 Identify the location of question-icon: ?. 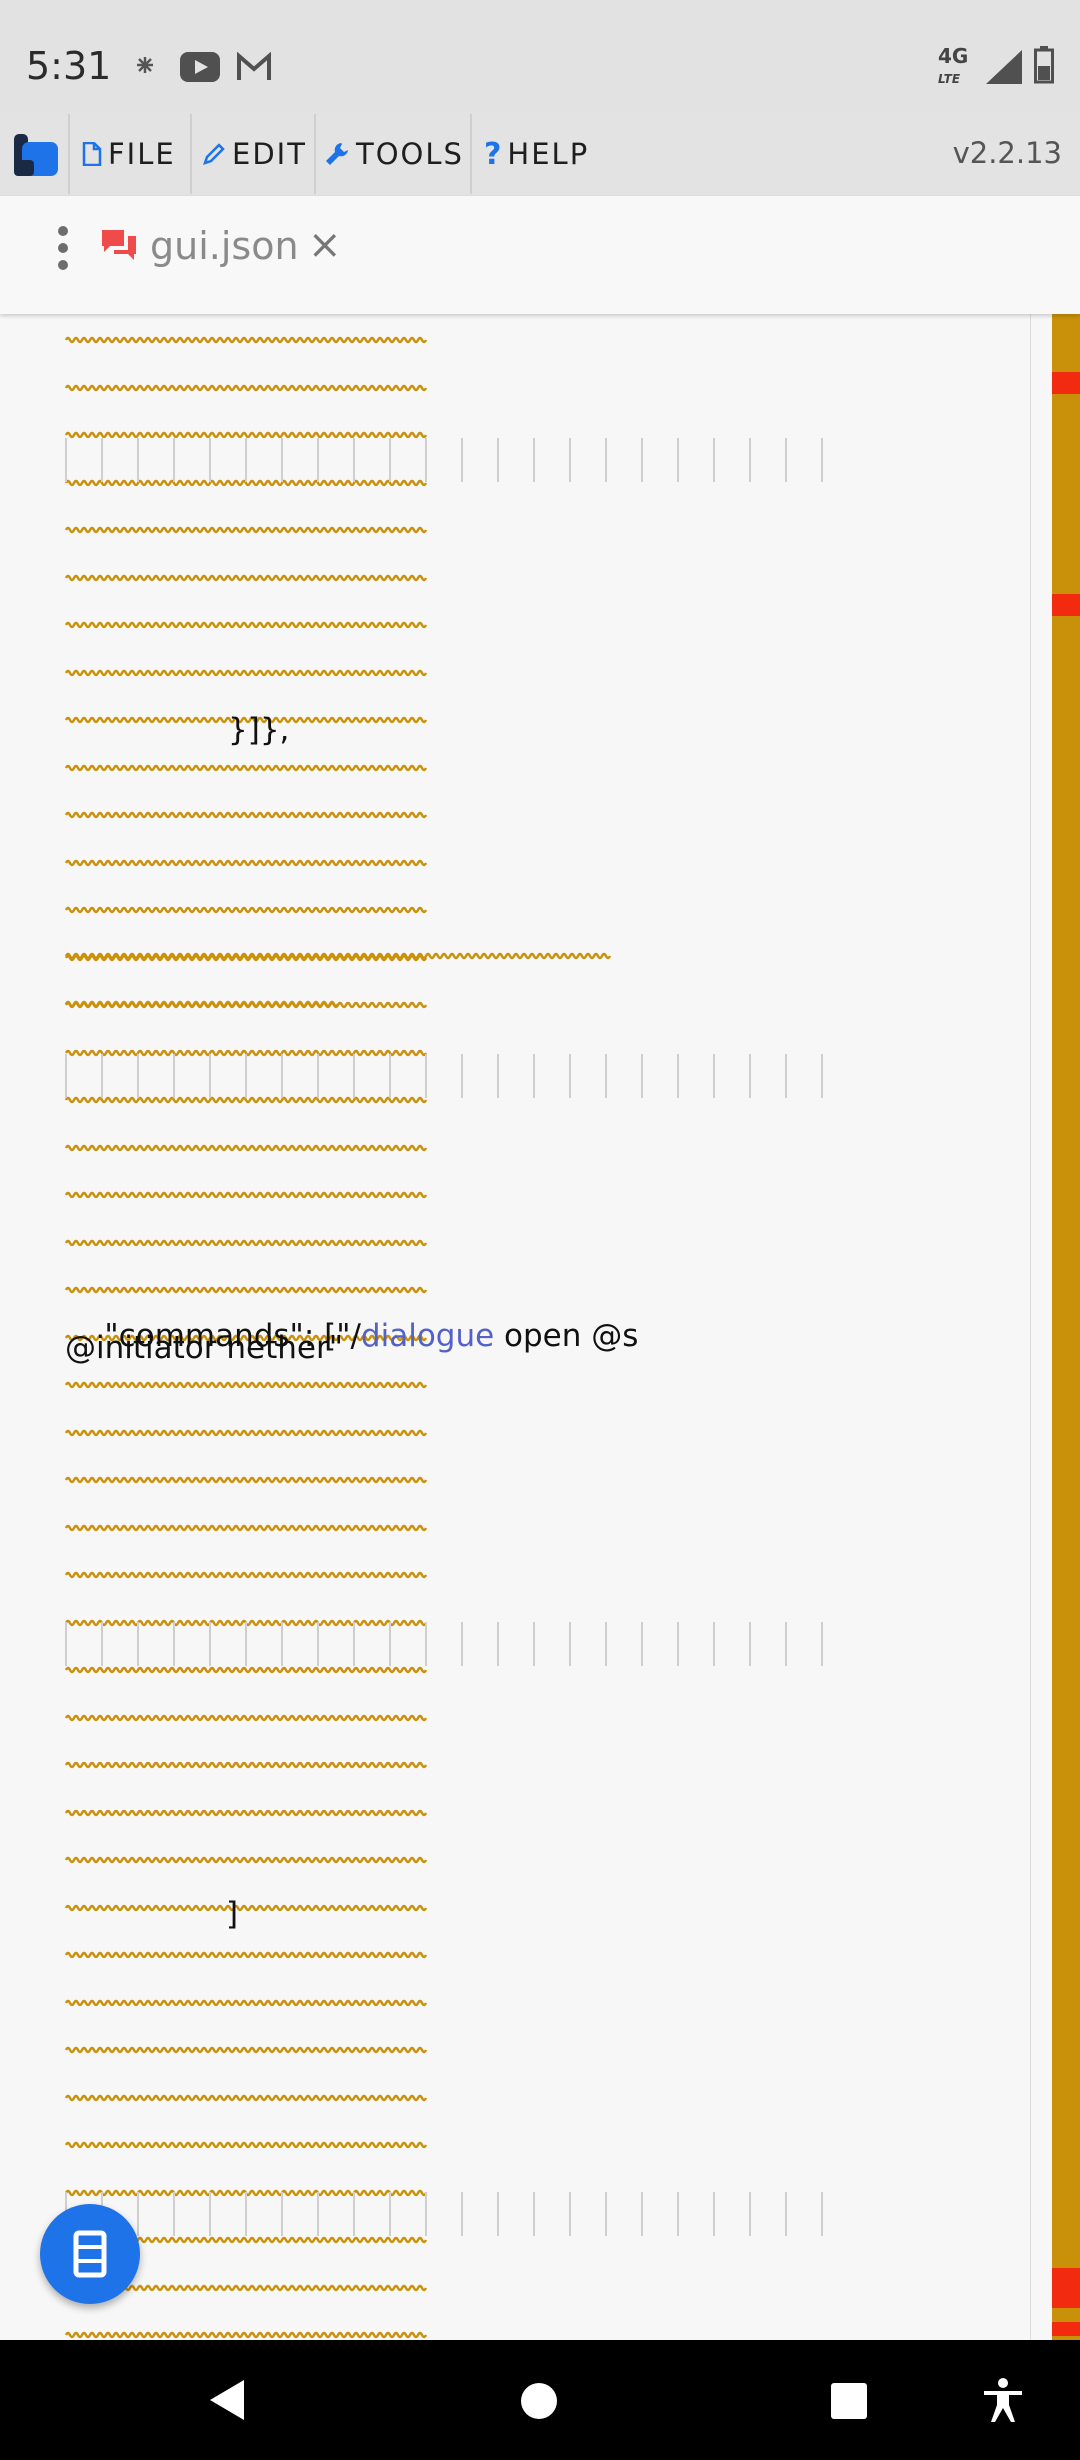
(493, 154).